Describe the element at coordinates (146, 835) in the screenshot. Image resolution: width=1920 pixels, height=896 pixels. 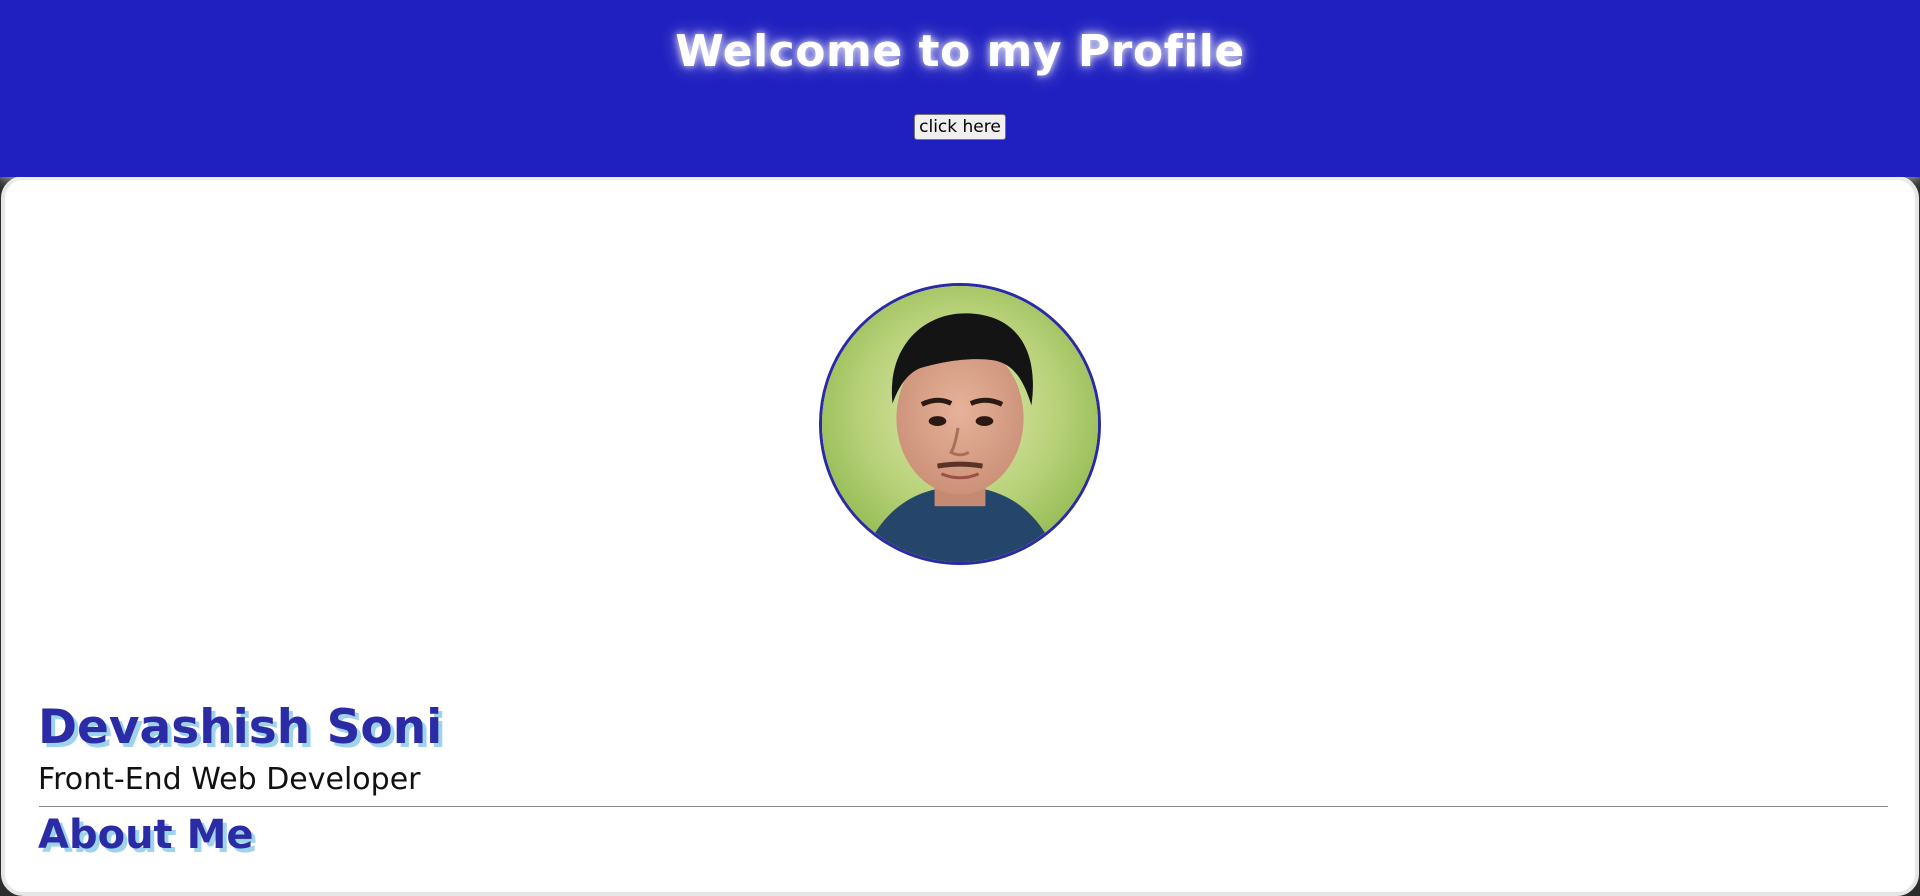
I see `about-heading: About Me` at that location.